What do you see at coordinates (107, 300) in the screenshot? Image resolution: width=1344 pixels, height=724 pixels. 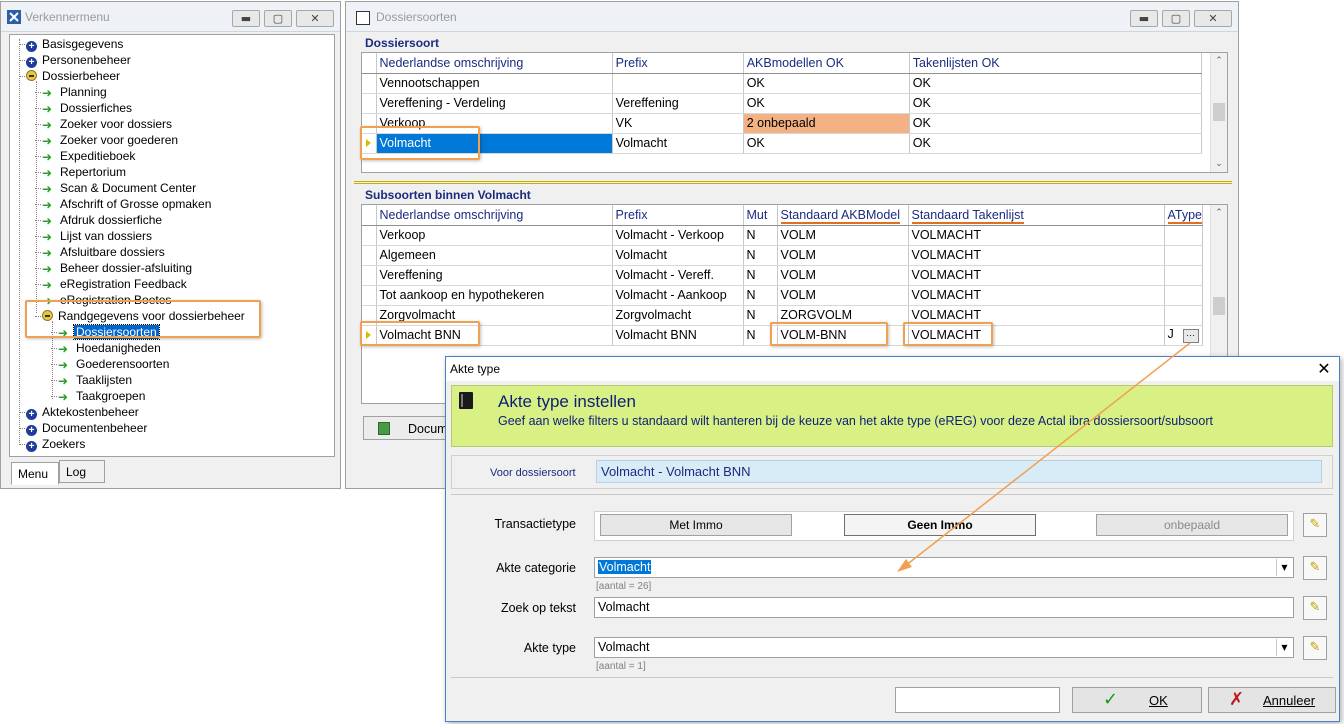 I see `tree-item-eregistration-boetes: ➜ eRegistration Boetes` at bounding box center [107, 300].